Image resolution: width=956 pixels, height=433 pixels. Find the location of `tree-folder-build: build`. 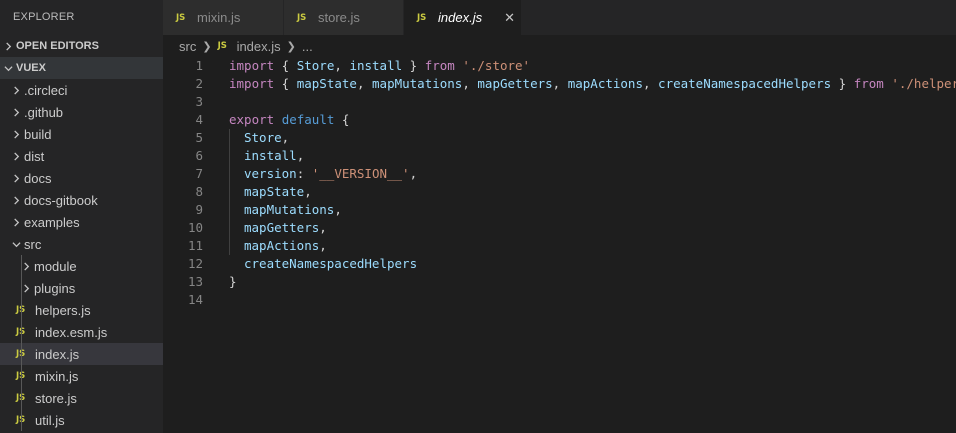

tree-folder-build: build is located at coordinates (81, 134).